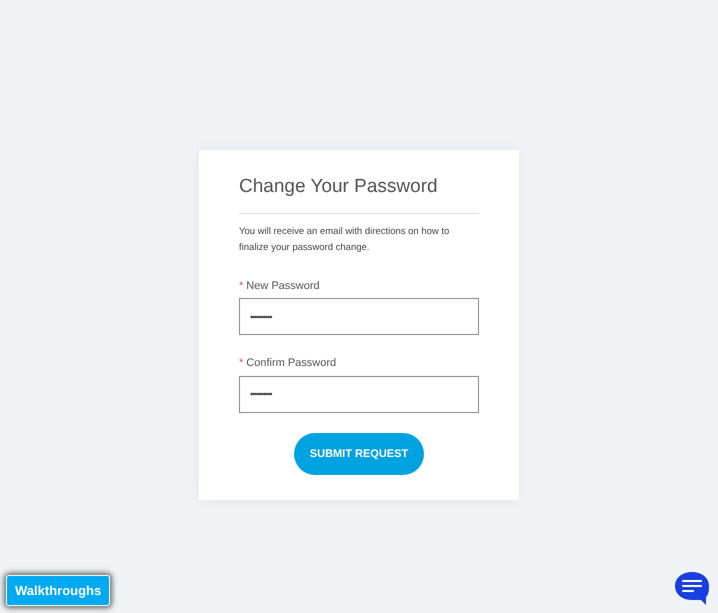 This screenshot has width=718, height=613. What do you see at coordinates (344, 239) in the screenshot?
I see `description-text: You will receive an email with directions on how to finalize your password change.` at bounding box center [344, 239].